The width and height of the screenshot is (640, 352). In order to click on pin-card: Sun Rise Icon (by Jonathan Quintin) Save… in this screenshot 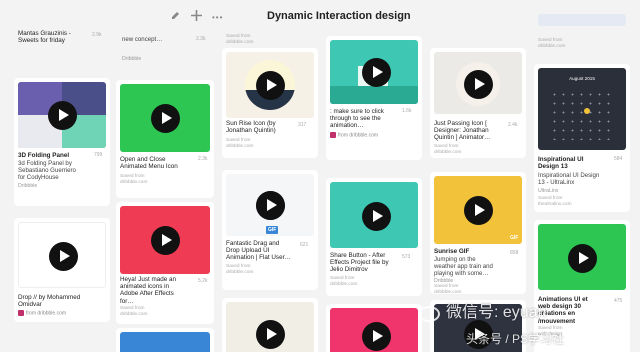, I will do `click(270, 103)`.